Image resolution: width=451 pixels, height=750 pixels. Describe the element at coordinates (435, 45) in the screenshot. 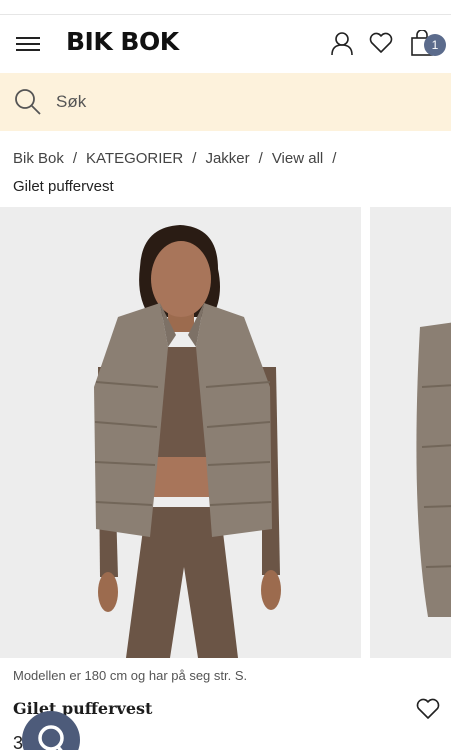

I see `cart-count-badge: 1` at that location.